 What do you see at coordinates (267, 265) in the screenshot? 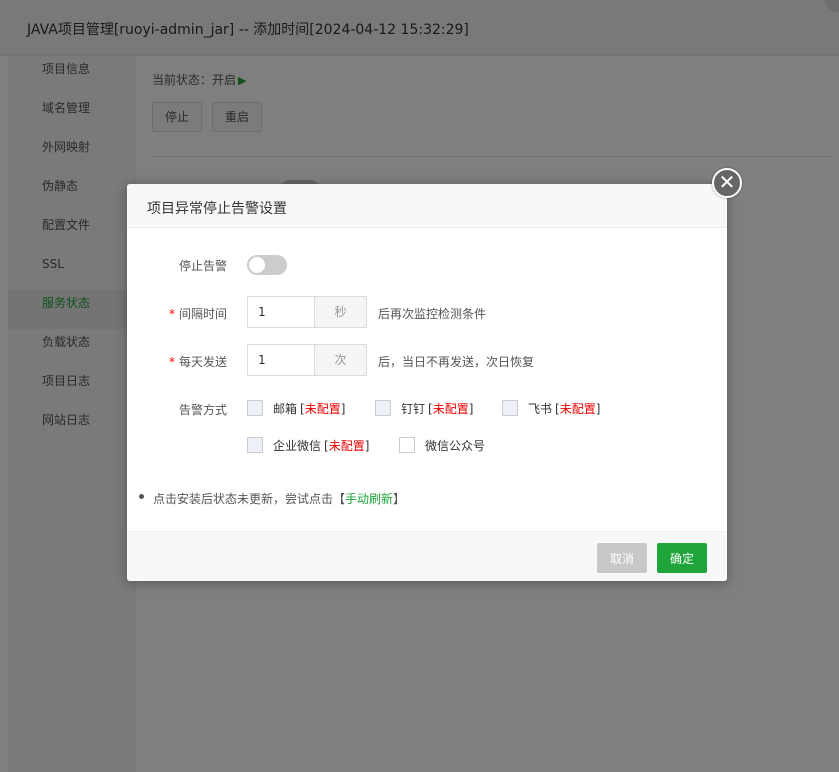
I see `stop-alert-toggle` at bounding box center [267, 265].